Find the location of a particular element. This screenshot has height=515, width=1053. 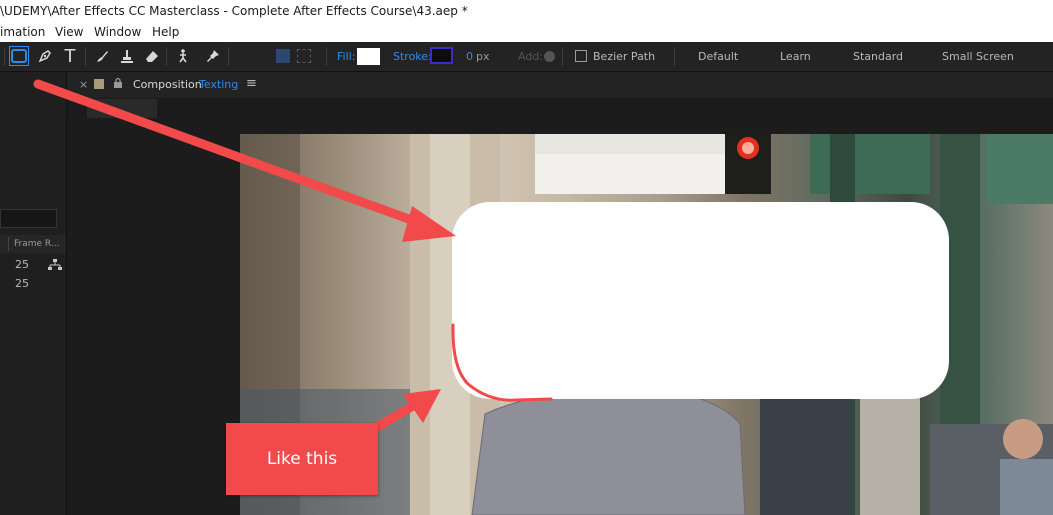

callout-text: Like this is located at coordinates (302, 459).